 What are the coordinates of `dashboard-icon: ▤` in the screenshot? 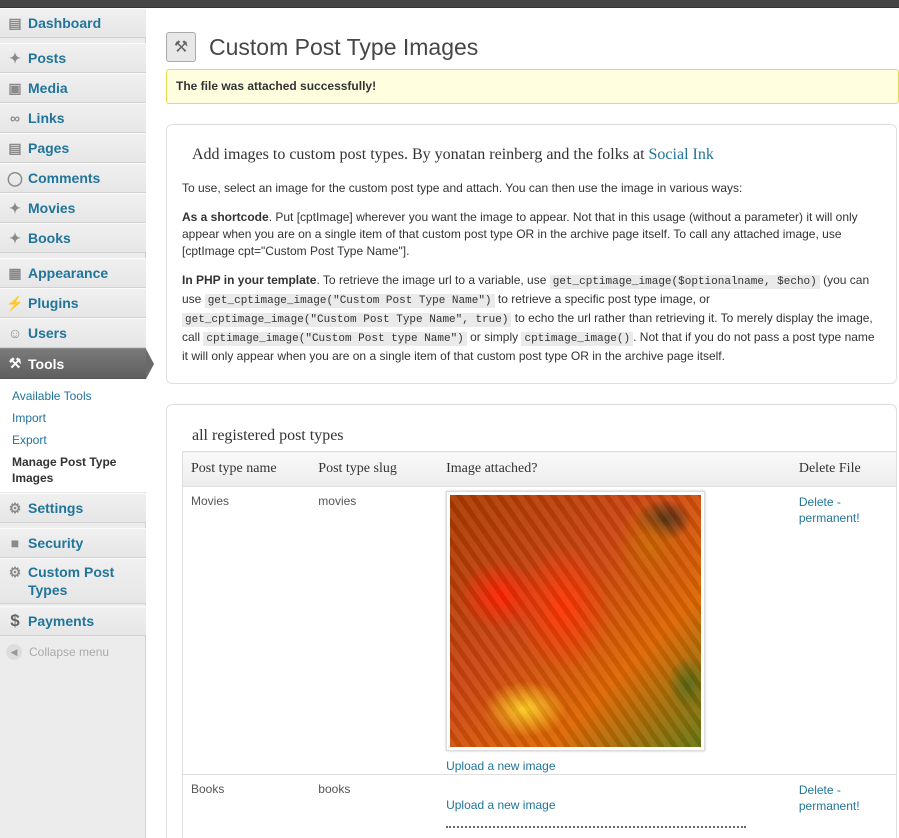 It's located at (15, 22).